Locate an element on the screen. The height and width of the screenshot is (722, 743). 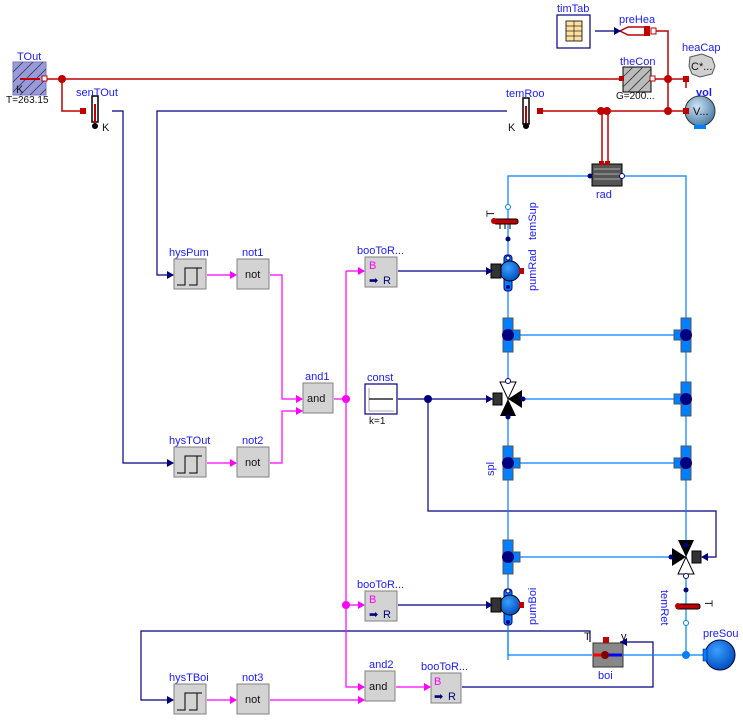
component-vol: V... vol is located at coordinates (699, 108).